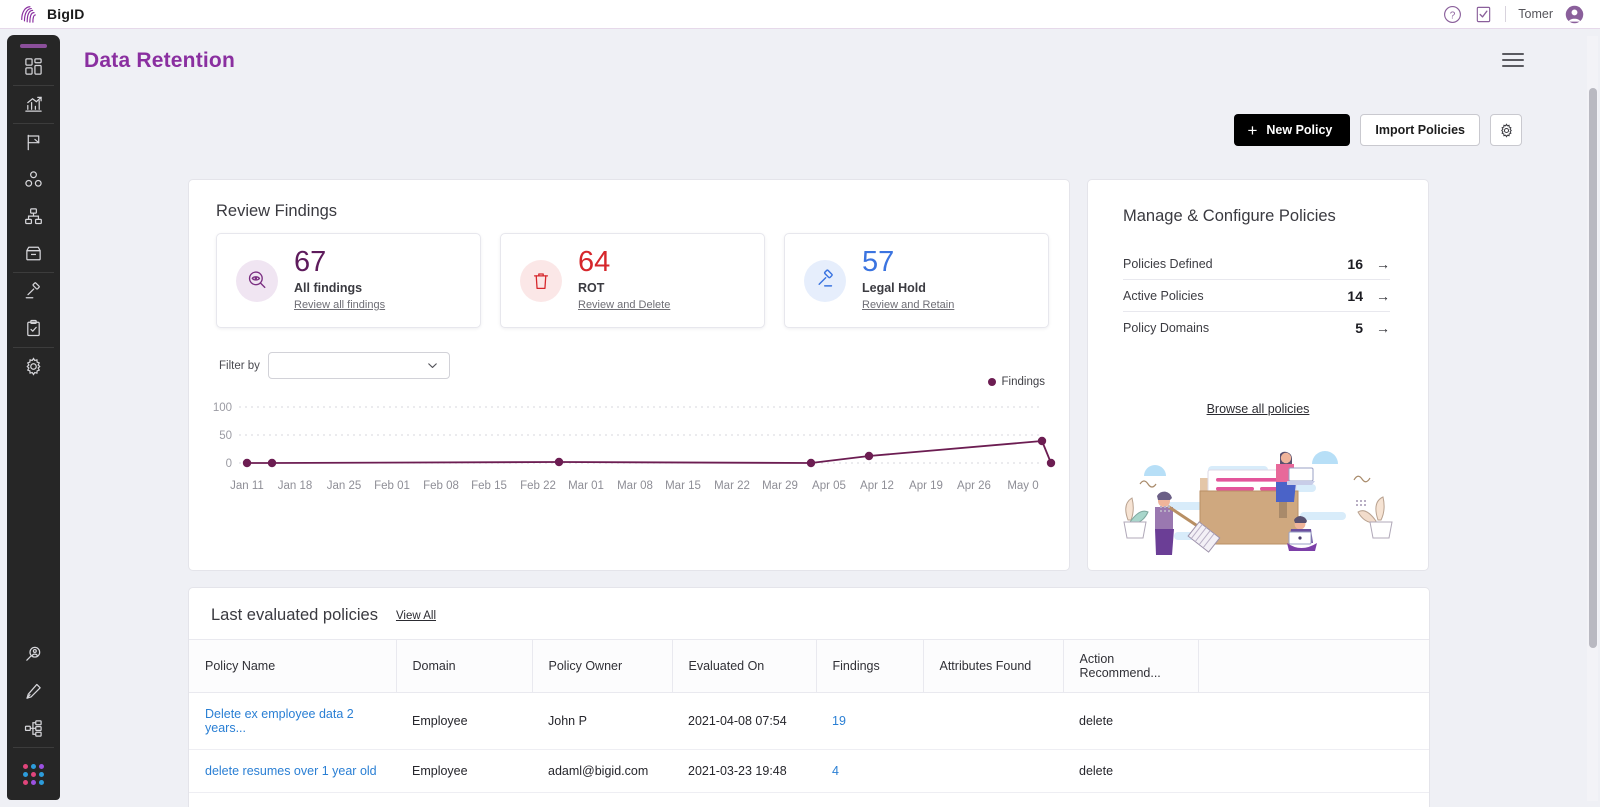  Describe the element at coordinates (33, 291) in the screenshot. I see `sidebar-item-legal` at that location.